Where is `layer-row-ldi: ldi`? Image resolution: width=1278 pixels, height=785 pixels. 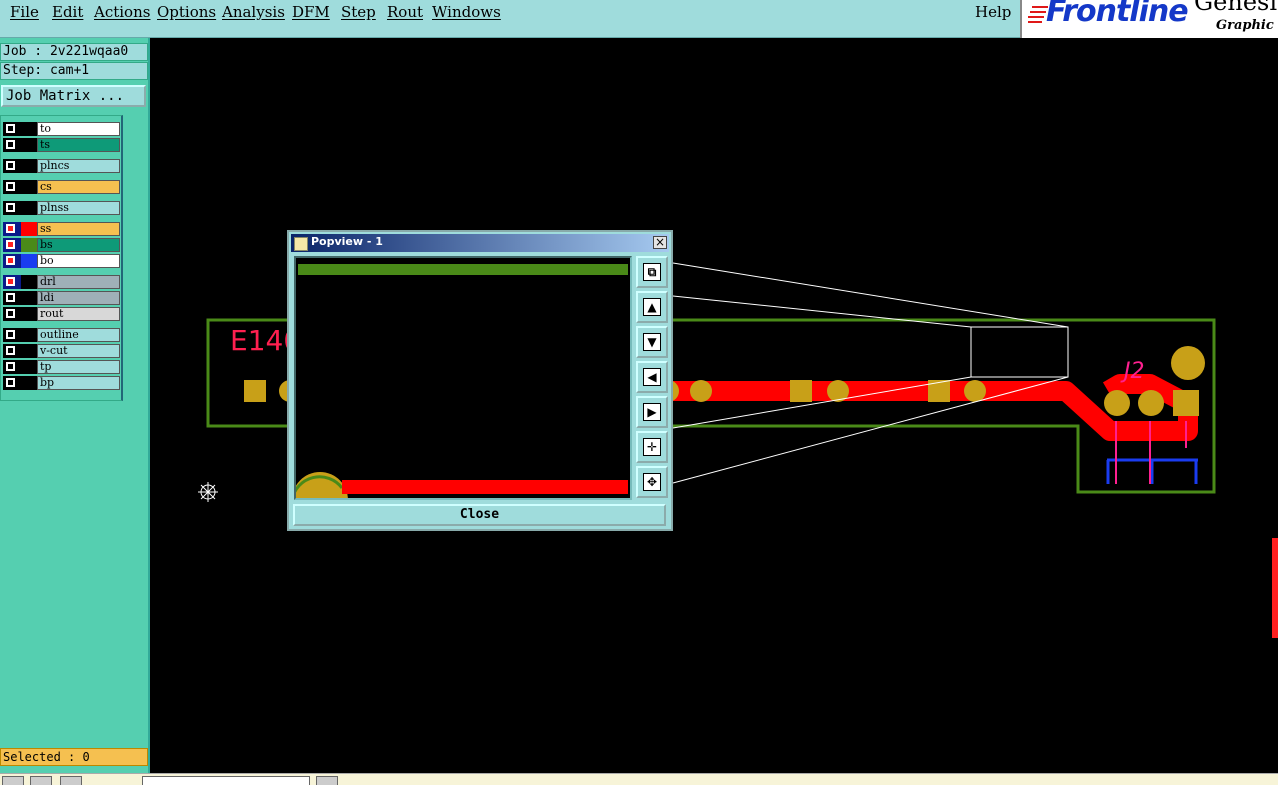
layer-row-ldi: ldi is located at coordinates (61, 298).